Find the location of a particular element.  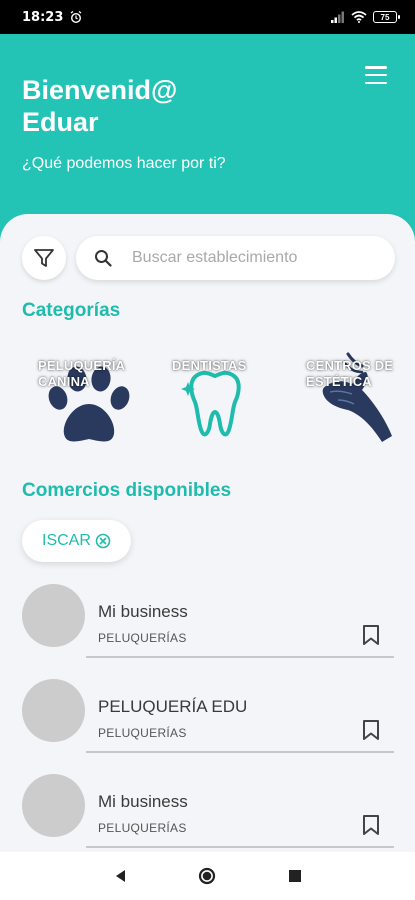

businesses-title: Comercios disponibles is located at coordinates (127, 490).